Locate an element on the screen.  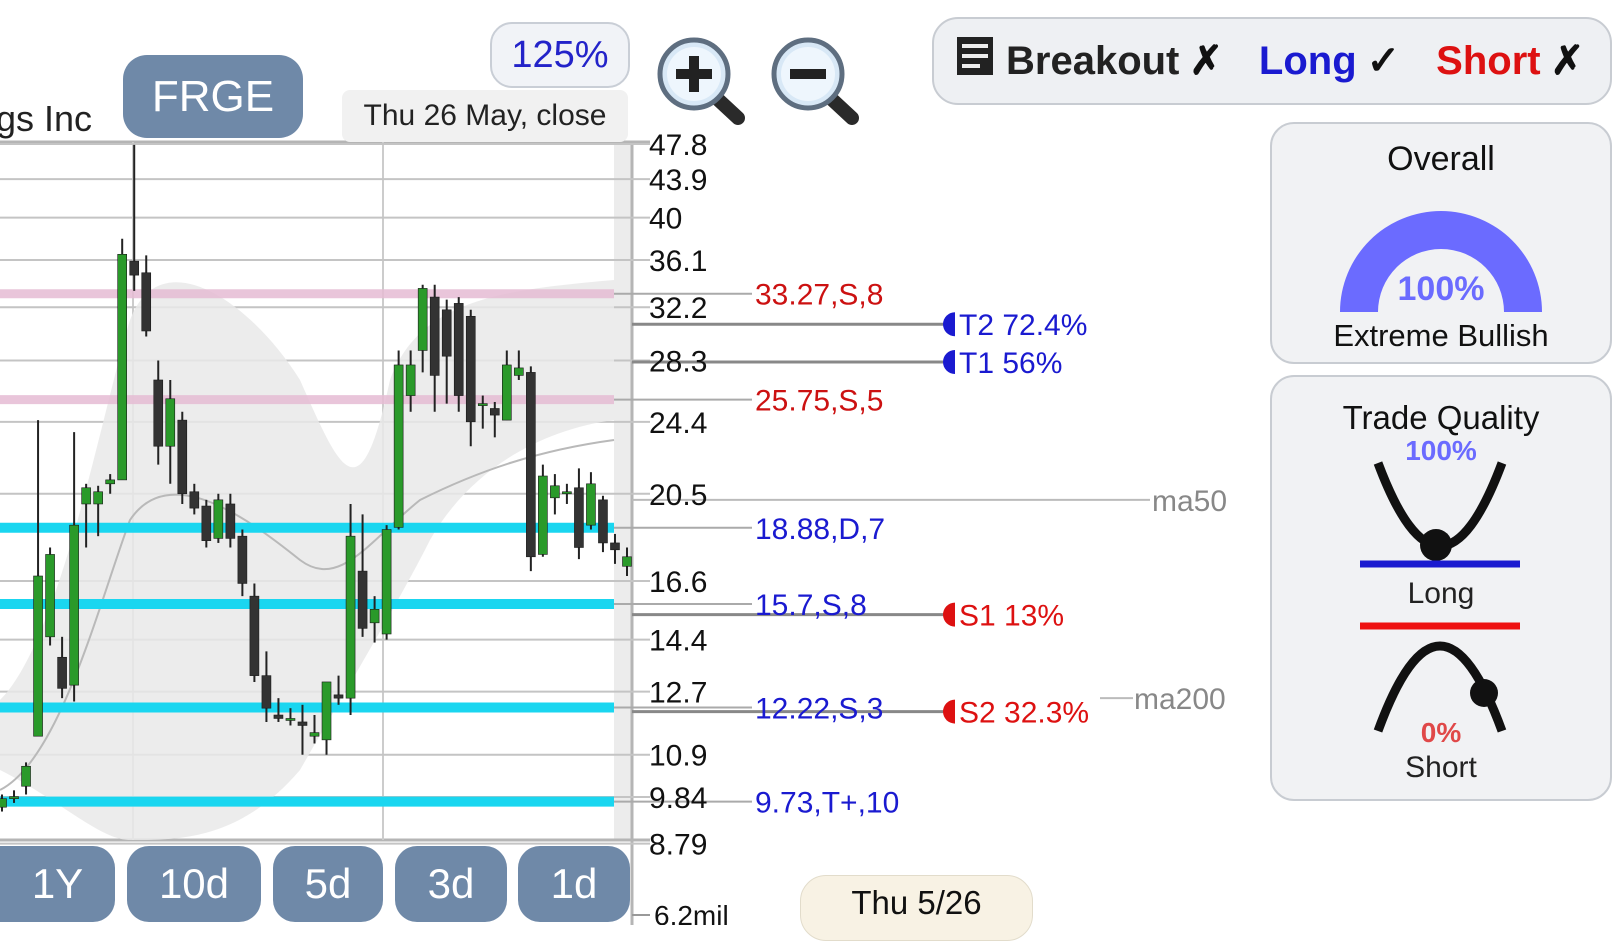
level-label: 9.73,T+,10 is located at coordinates (827, 803).